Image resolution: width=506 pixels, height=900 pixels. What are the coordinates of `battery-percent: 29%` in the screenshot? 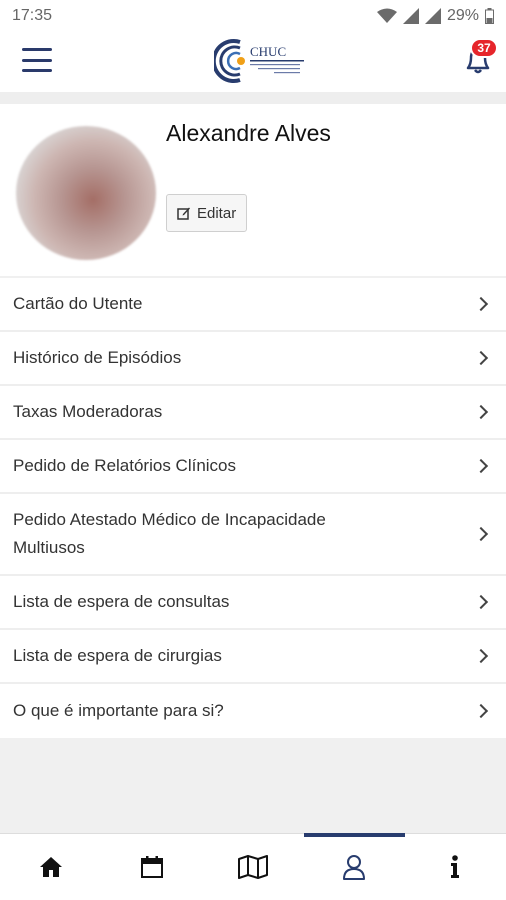 It's located at (462, 15).